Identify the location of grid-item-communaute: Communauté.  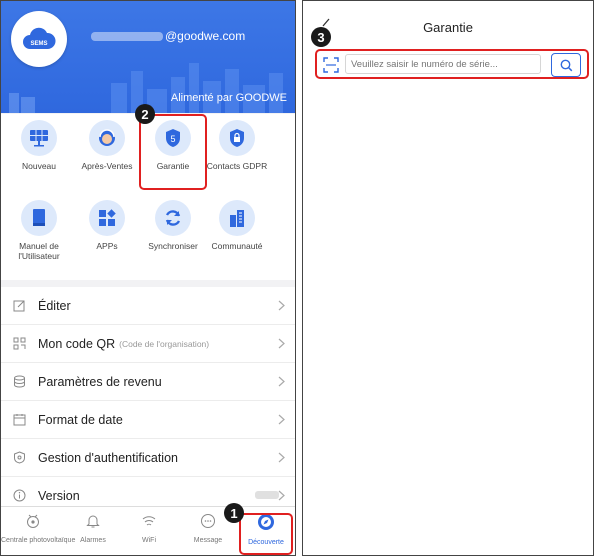
(237, 225).